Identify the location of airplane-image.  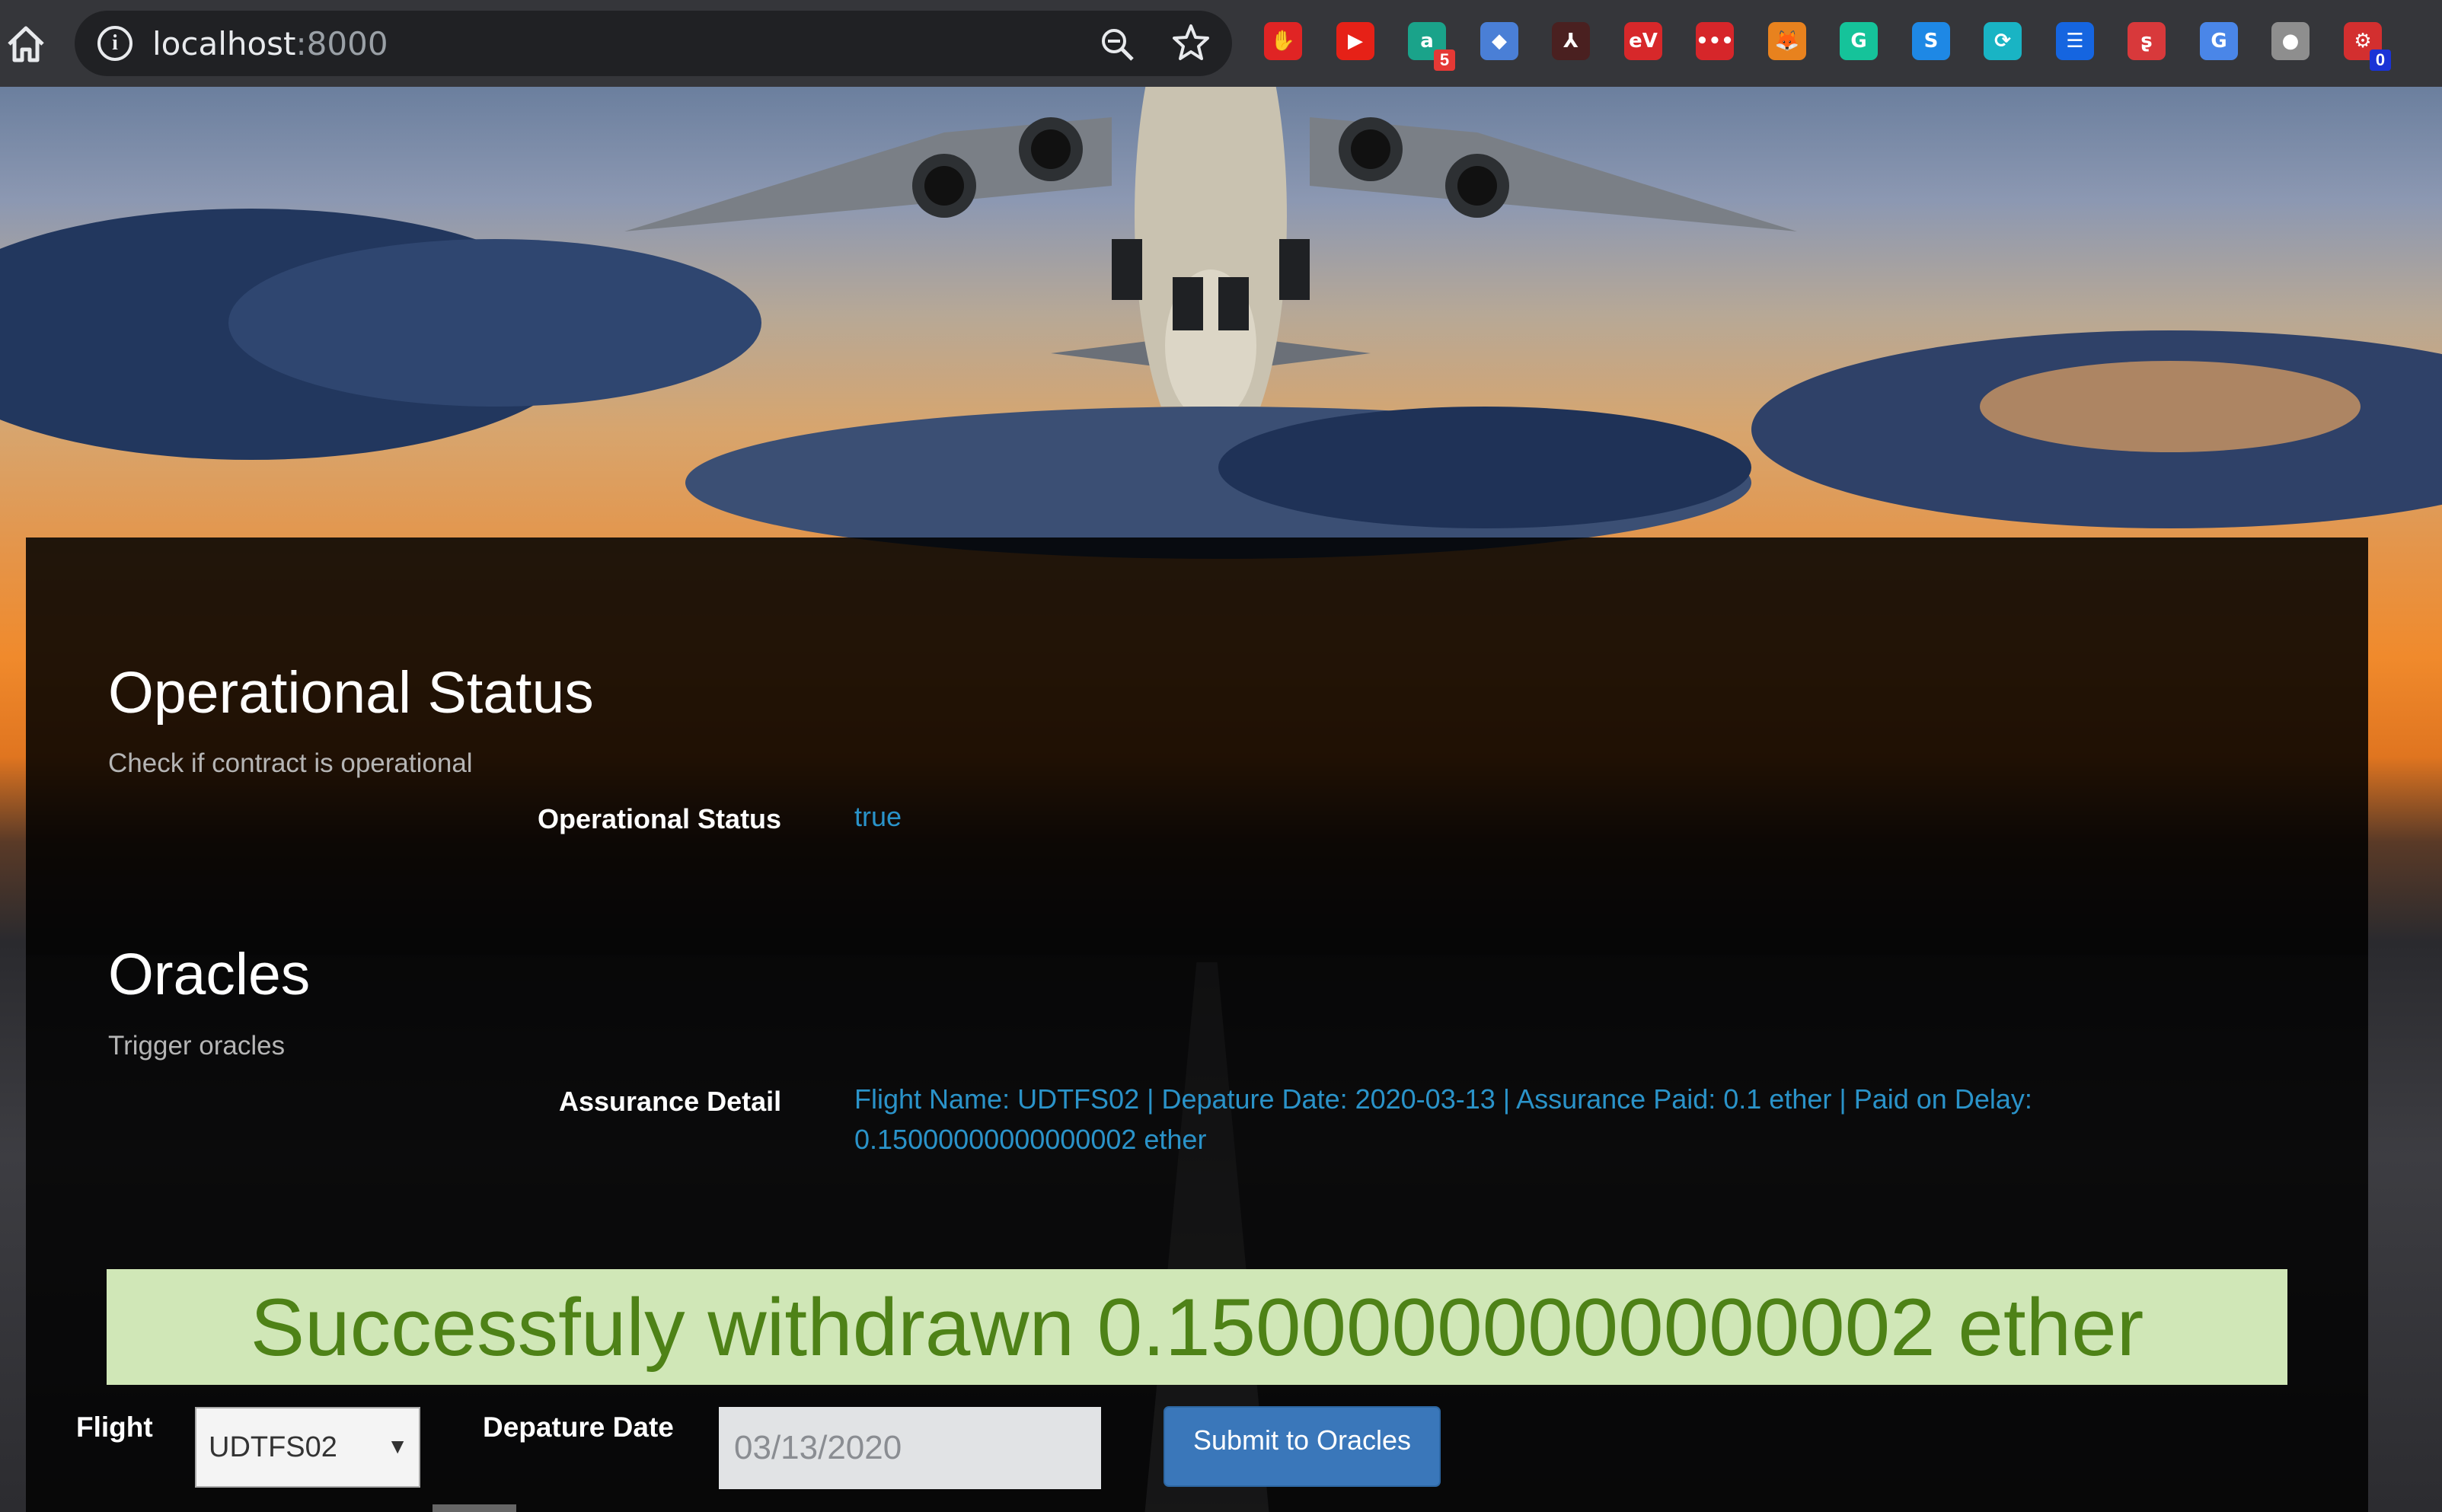
(1210, 247).